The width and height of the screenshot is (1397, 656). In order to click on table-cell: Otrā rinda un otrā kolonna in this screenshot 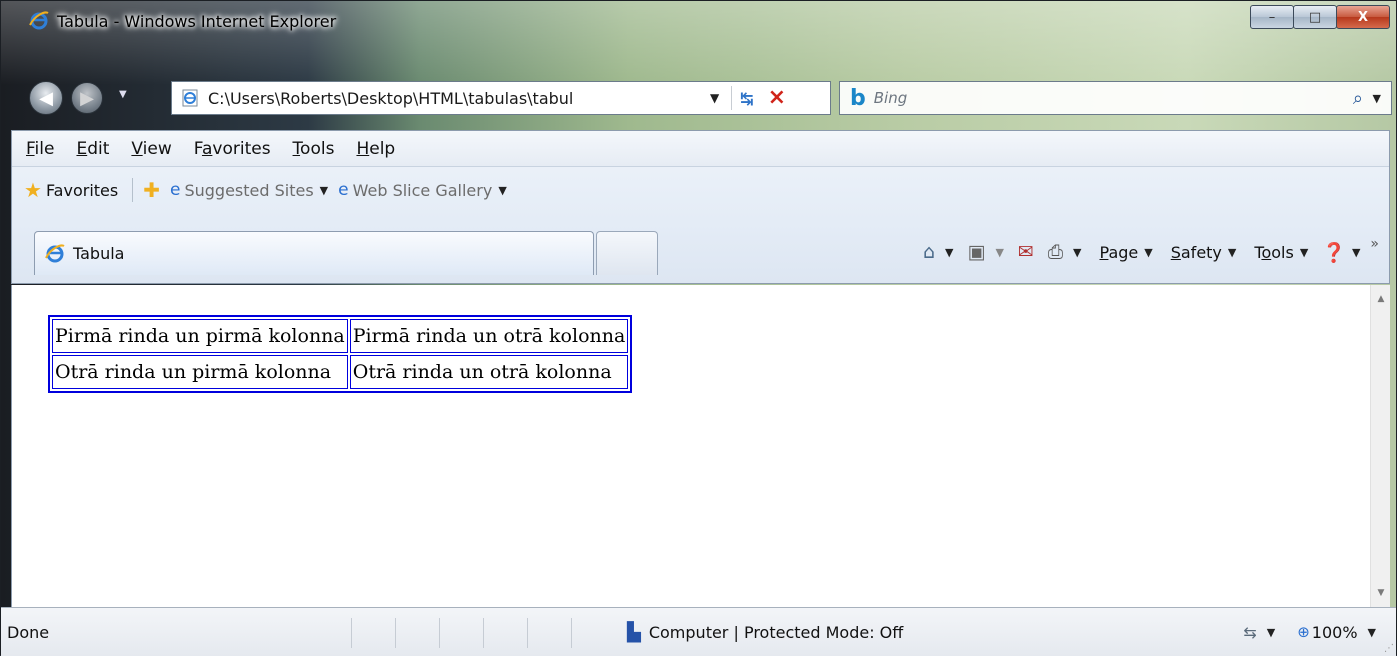, I will do `click(489, 372)`.